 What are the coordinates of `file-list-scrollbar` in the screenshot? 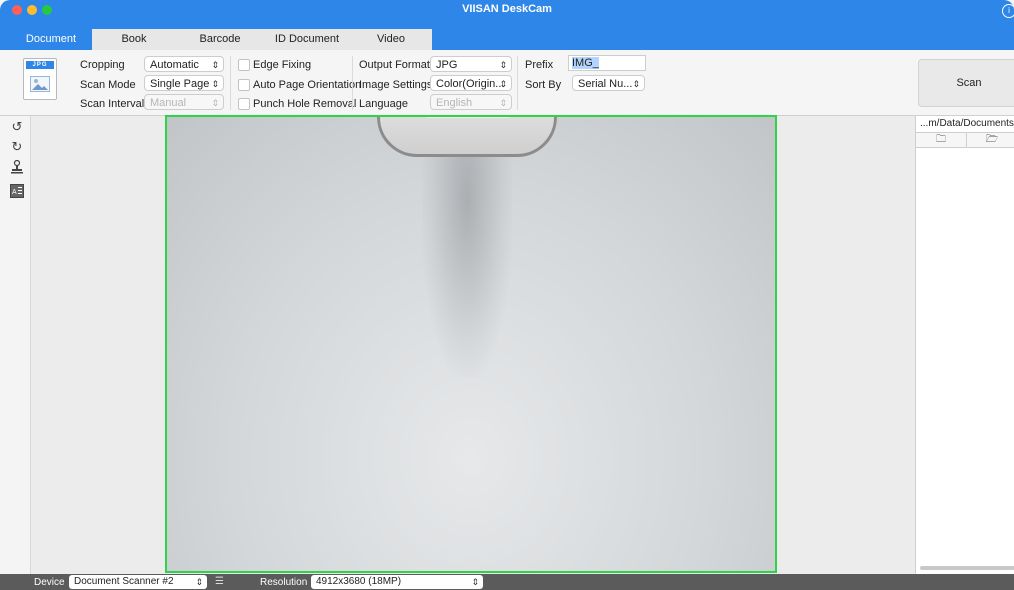 It's located at (967, 568).